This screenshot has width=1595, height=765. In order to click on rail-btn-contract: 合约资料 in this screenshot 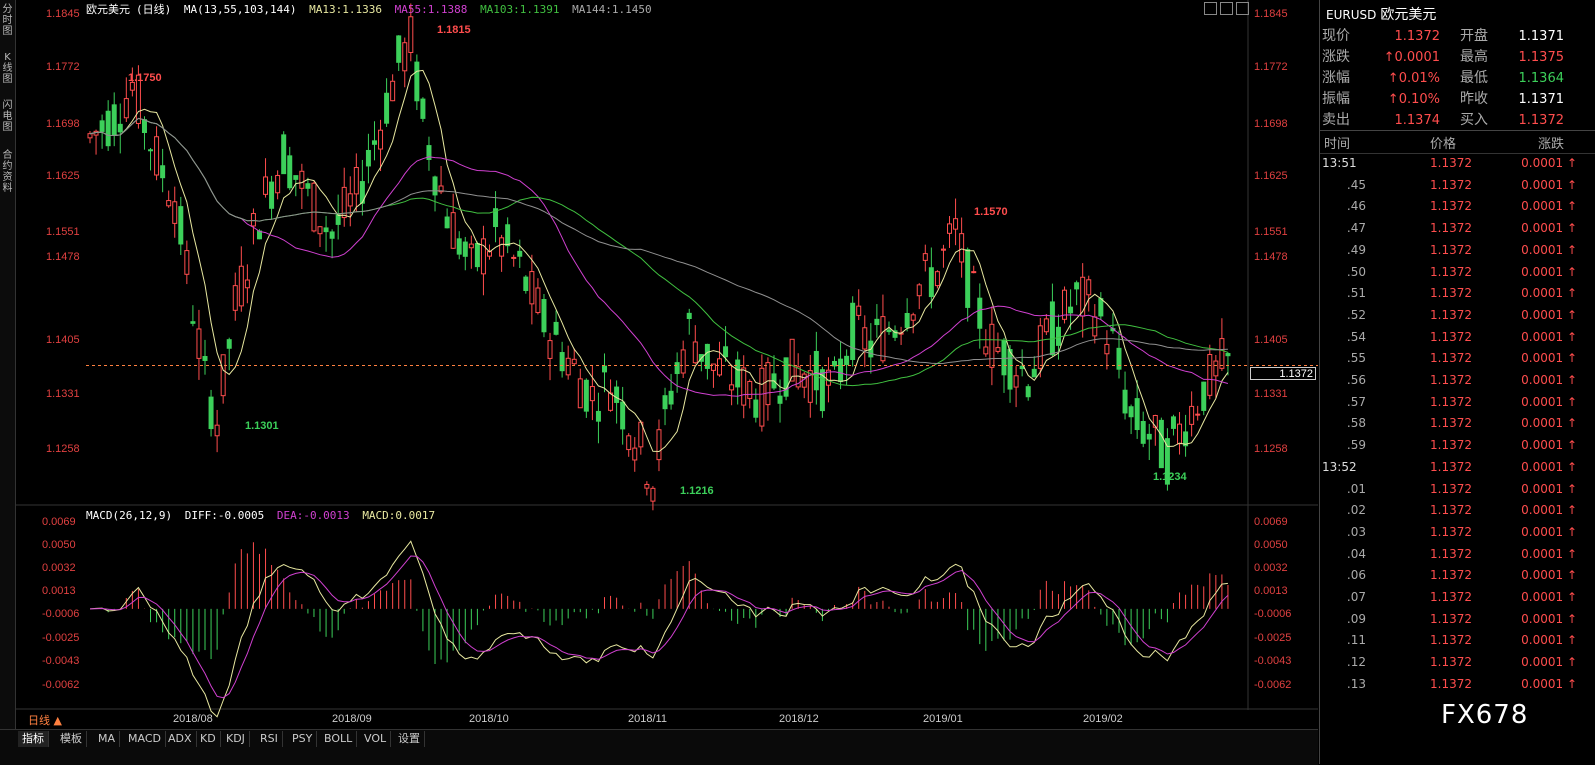, I will do `click(7, 172)`.